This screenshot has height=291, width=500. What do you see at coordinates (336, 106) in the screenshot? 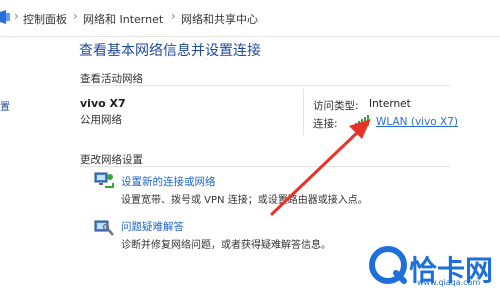
I see `access-type-label: 访问类型:` at bounding box center [336, 106].